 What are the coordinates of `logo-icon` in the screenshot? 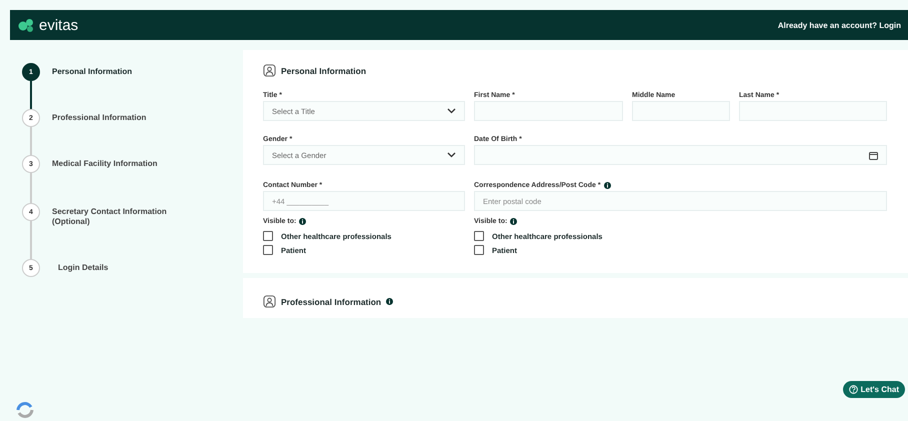 It's located at (27, 25).